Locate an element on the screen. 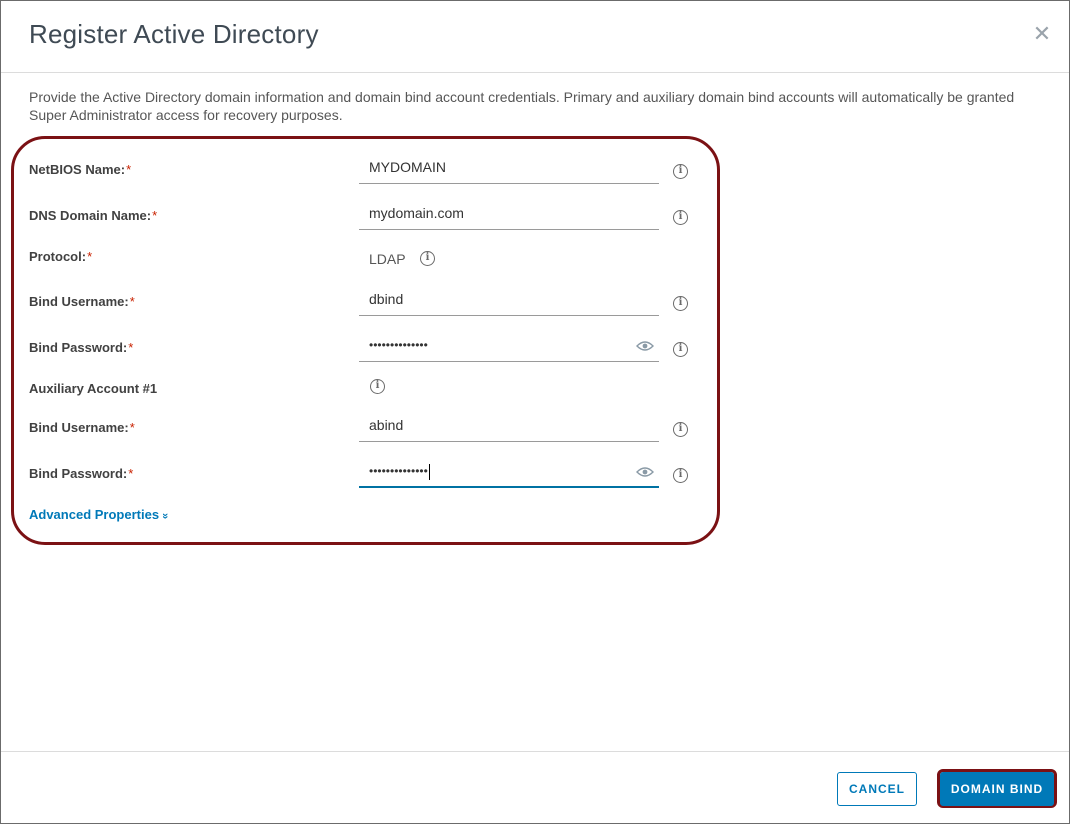  protocol-label: Protocol:* is located at coordinates (60, 256).